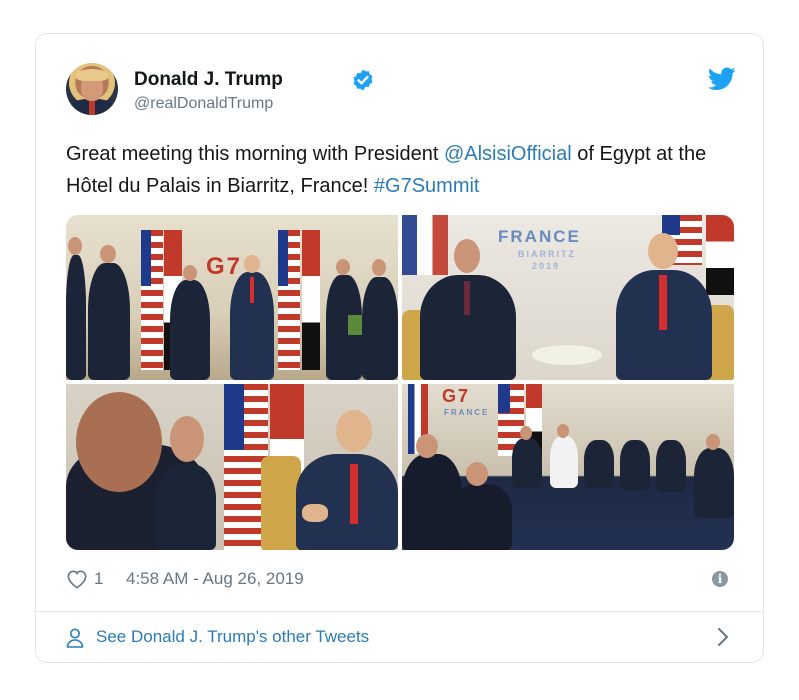  What do you see at coordinates (232, 297) in the screenshot?
I see `photo-1: G7` at bounding box center [232, 297].